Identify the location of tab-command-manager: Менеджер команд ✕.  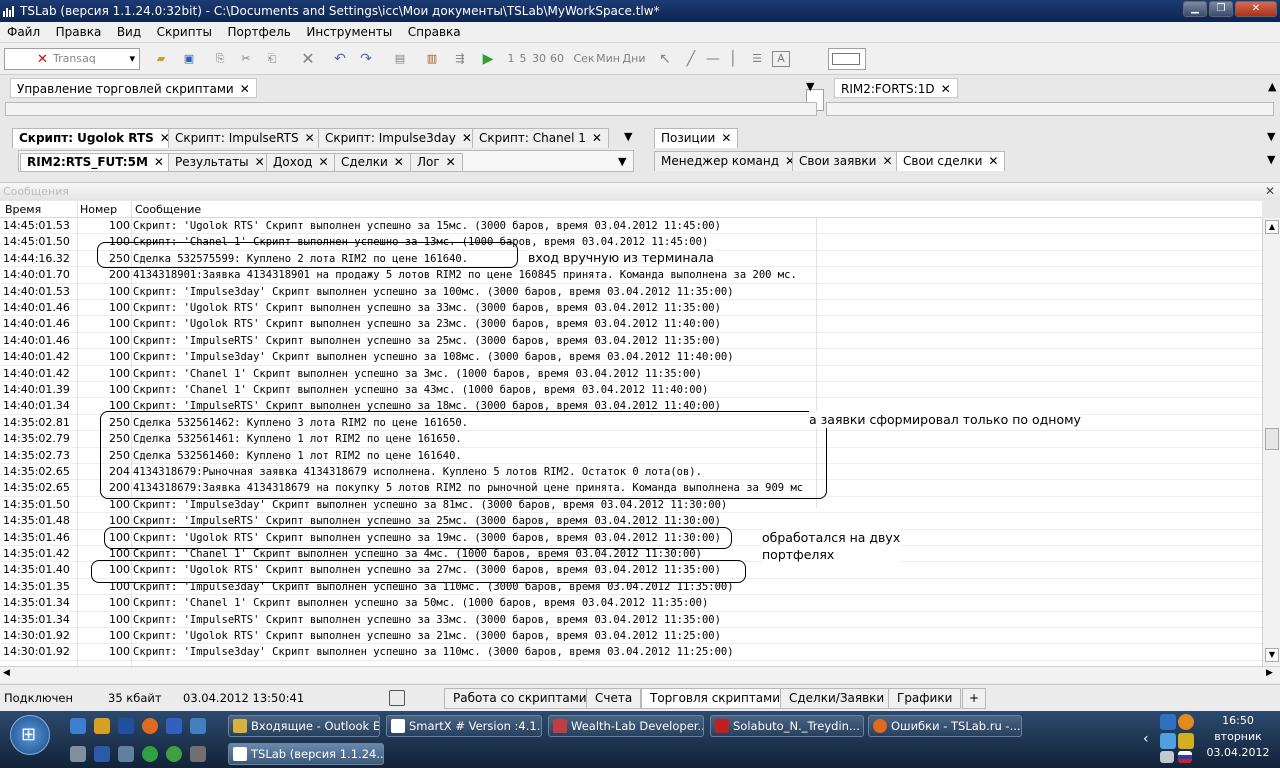
(728, 161).